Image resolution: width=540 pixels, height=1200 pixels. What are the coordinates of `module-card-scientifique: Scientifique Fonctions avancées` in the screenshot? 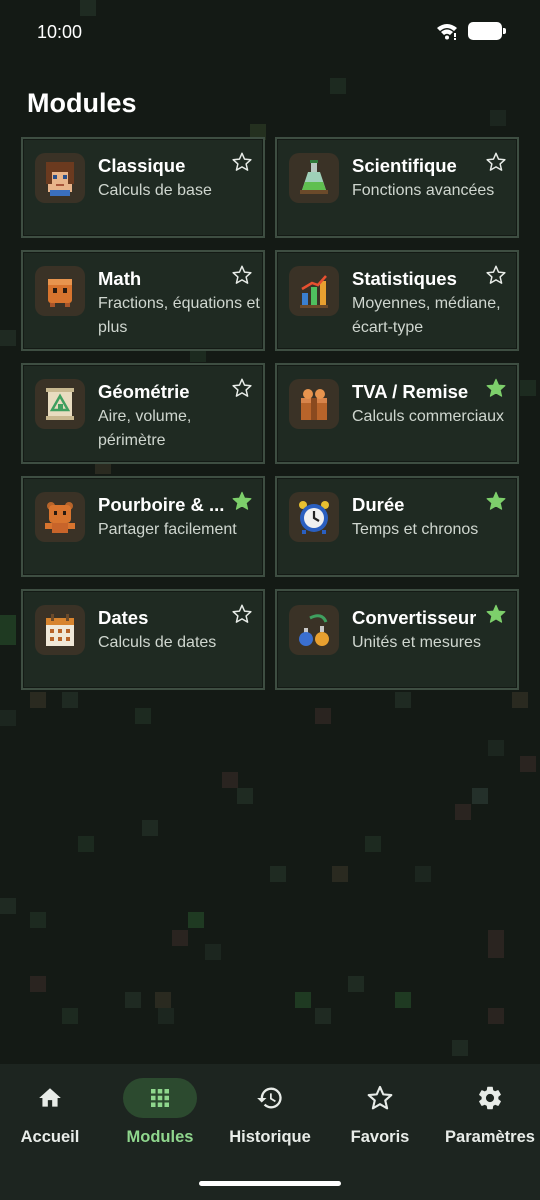 It's located at (397, 187).